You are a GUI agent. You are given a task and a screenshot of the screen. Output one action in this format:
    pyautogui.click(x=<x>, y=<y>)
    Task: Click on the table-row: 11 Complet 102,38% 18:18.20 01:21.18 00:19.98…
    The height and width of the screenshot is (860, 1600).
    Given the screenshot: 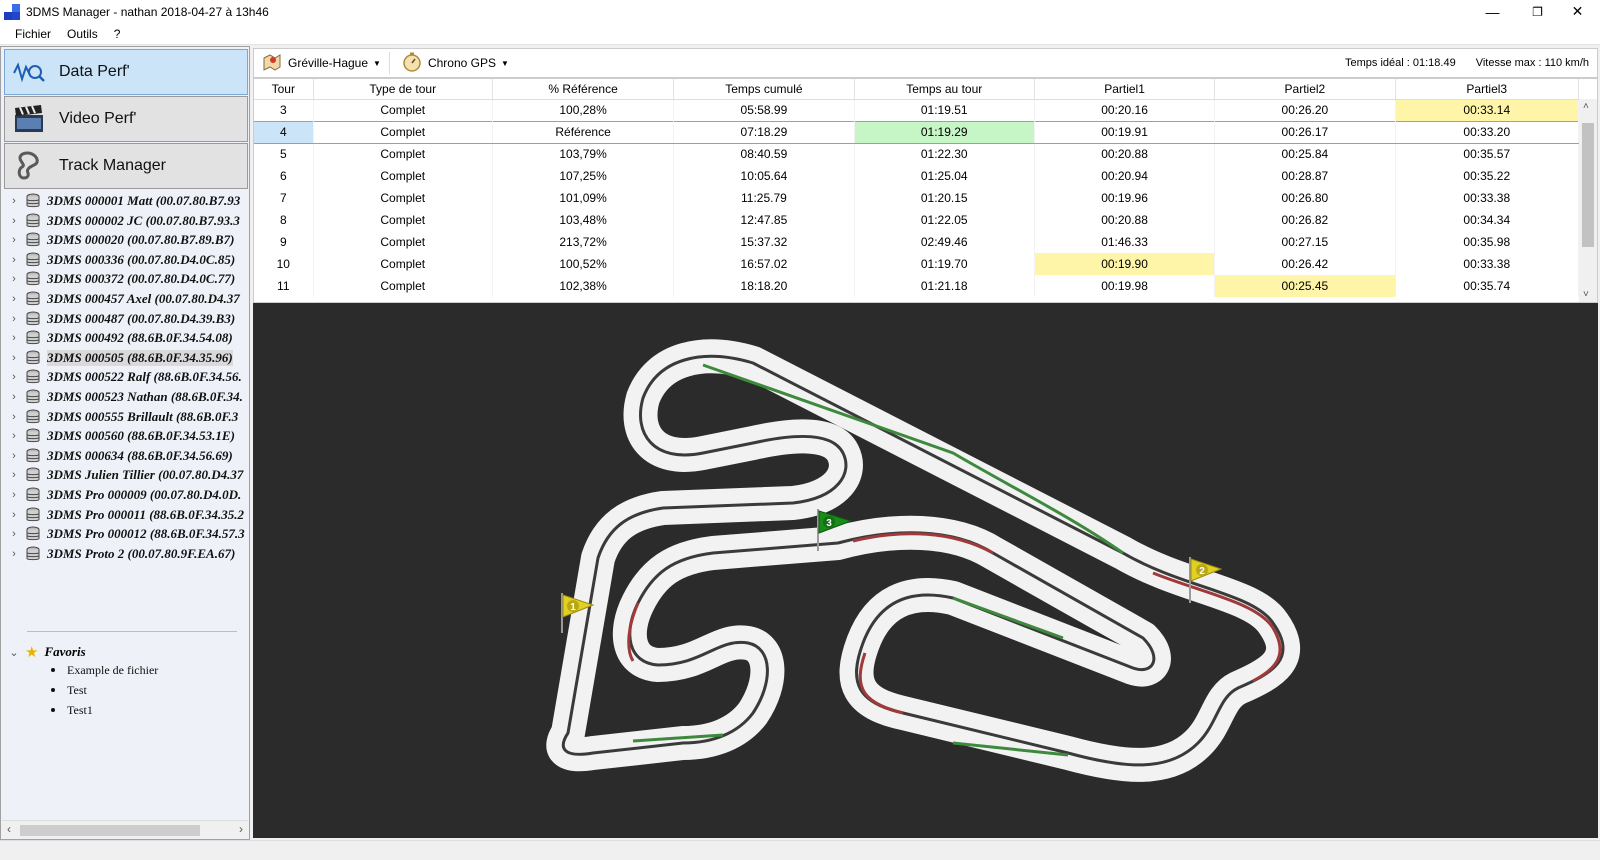 What is the action you would take?
    pyautogui.click(x=917, y=286)
    